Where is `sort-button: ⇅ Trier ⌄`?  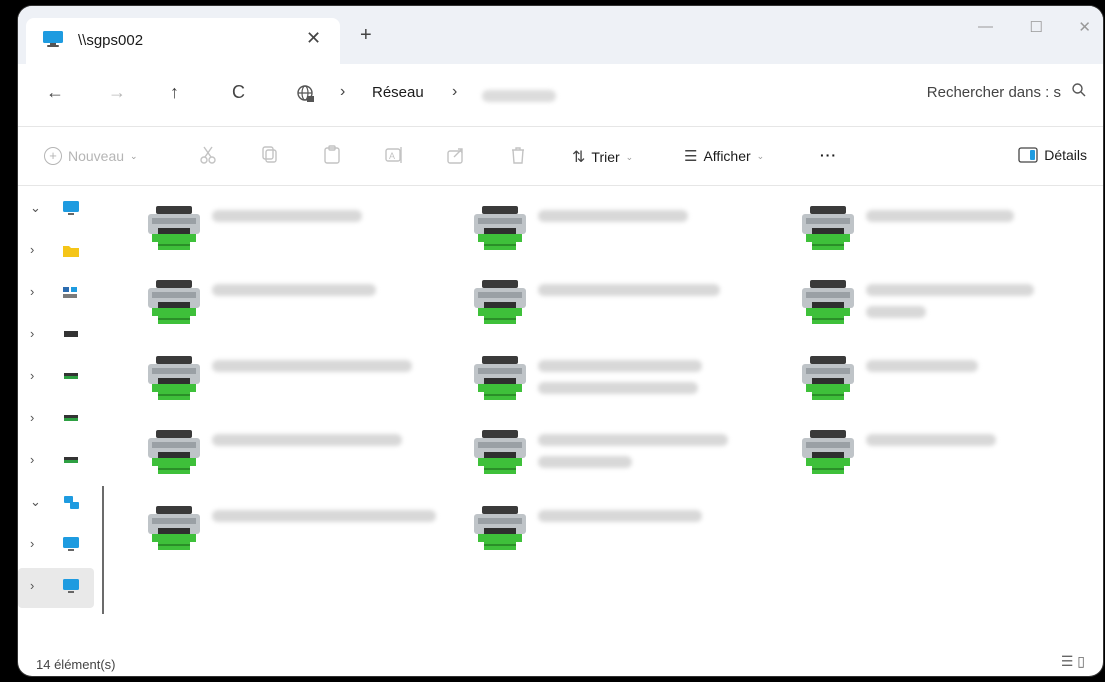
sort-button: ⇅ Trier ⌄ is located at coordinates (602, 157).